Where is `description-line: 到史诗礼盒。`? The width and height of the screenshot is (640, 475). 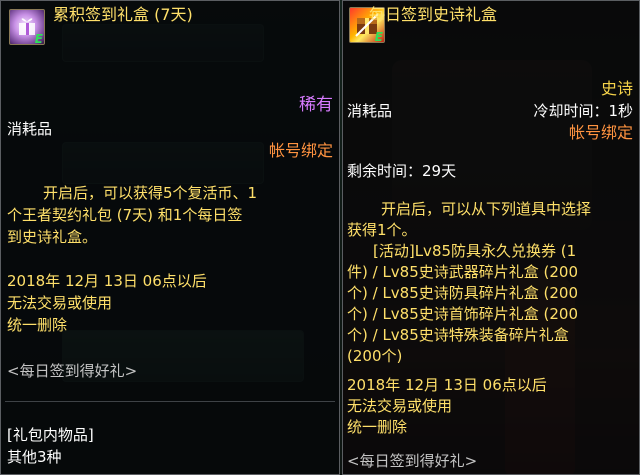
description-line: 到史诗礼盒。 is located at coordinates (52, 237).